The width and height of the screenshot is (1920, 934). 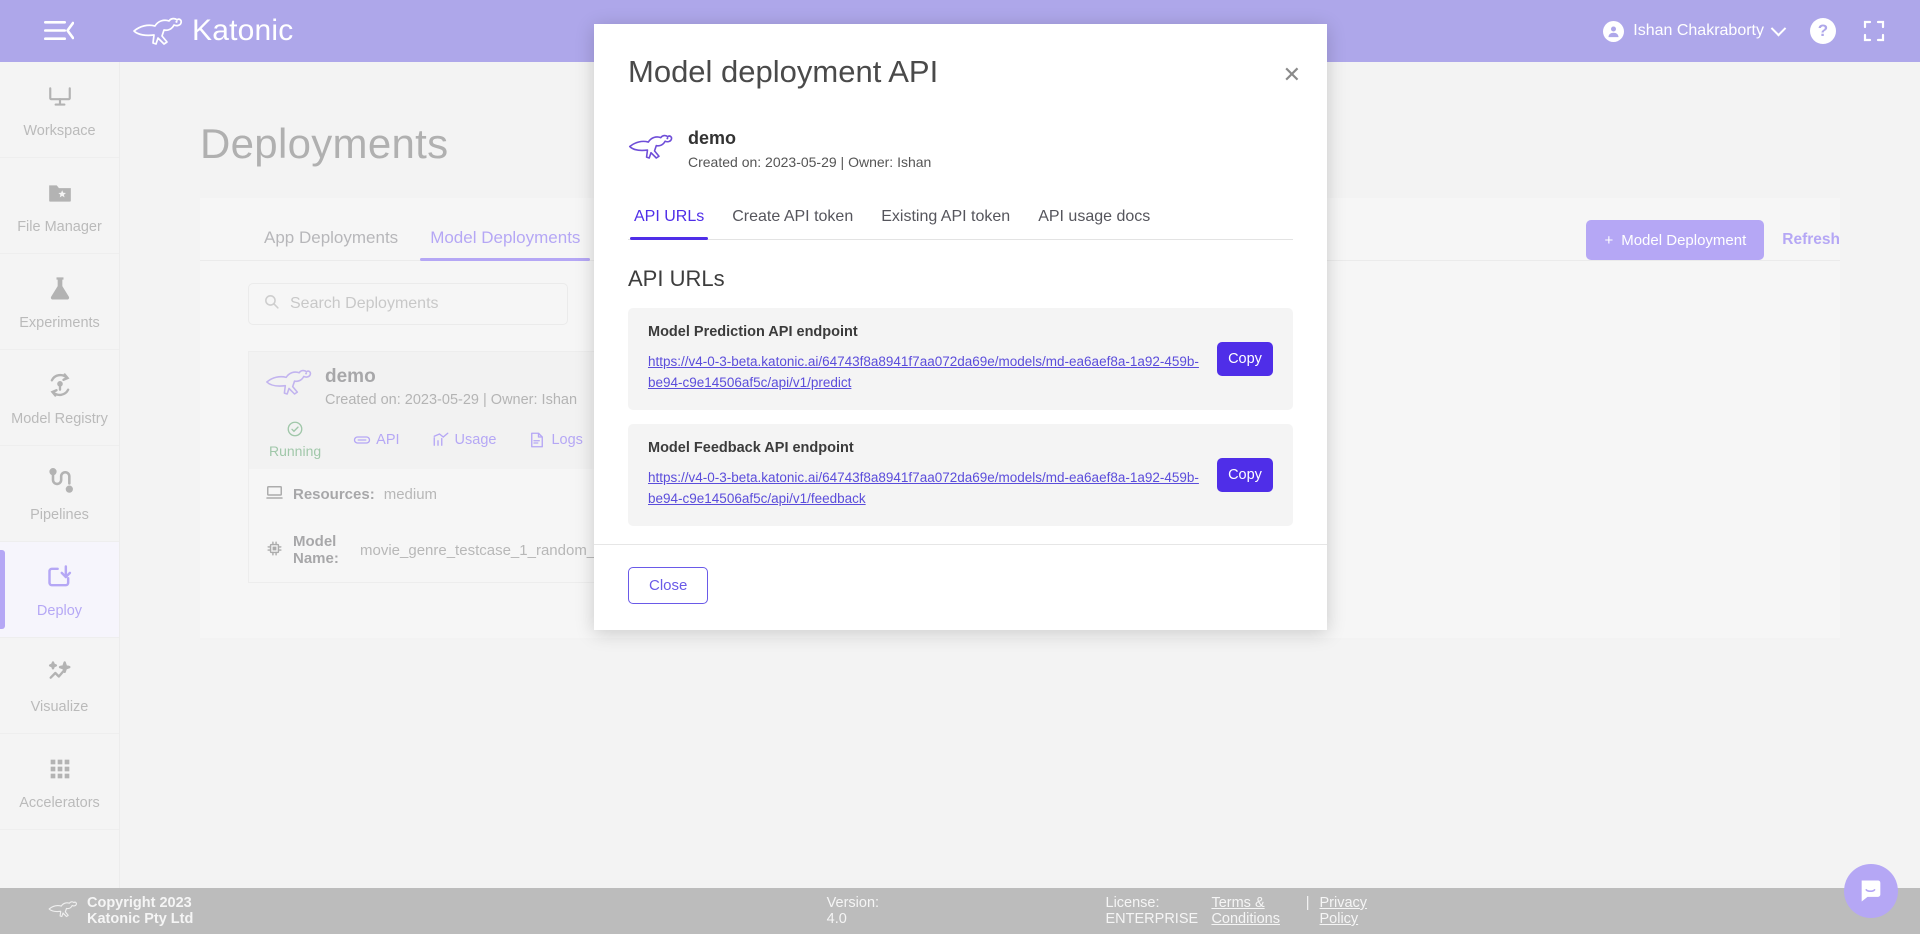 I want to click on copy-prediction-url-button: Copy, so click(x=1245, y=358).